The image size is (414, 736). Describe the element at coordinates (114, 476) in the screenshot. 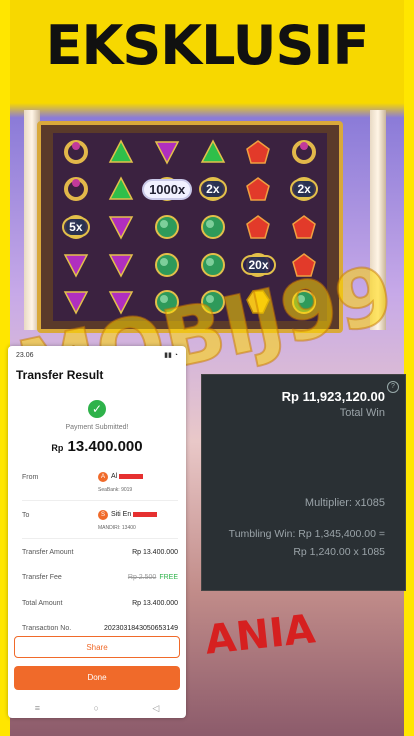

I see `sender-name: Al` at that location.